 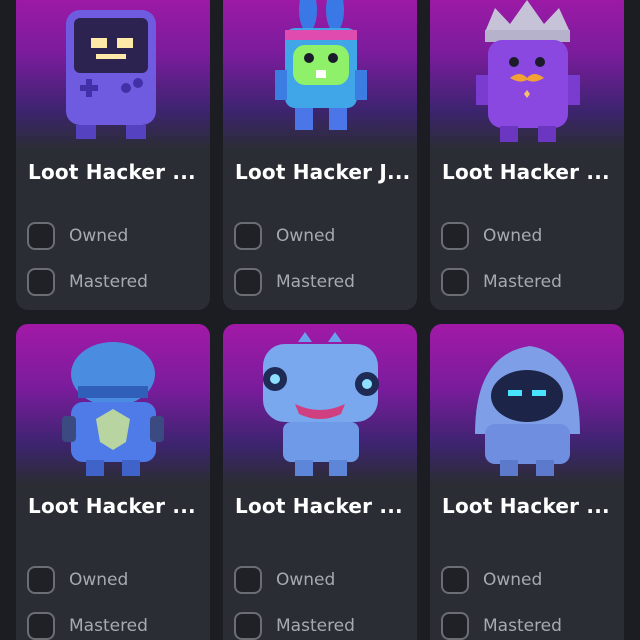 I want to click on item-art-armored, so click(x=113, y=404).